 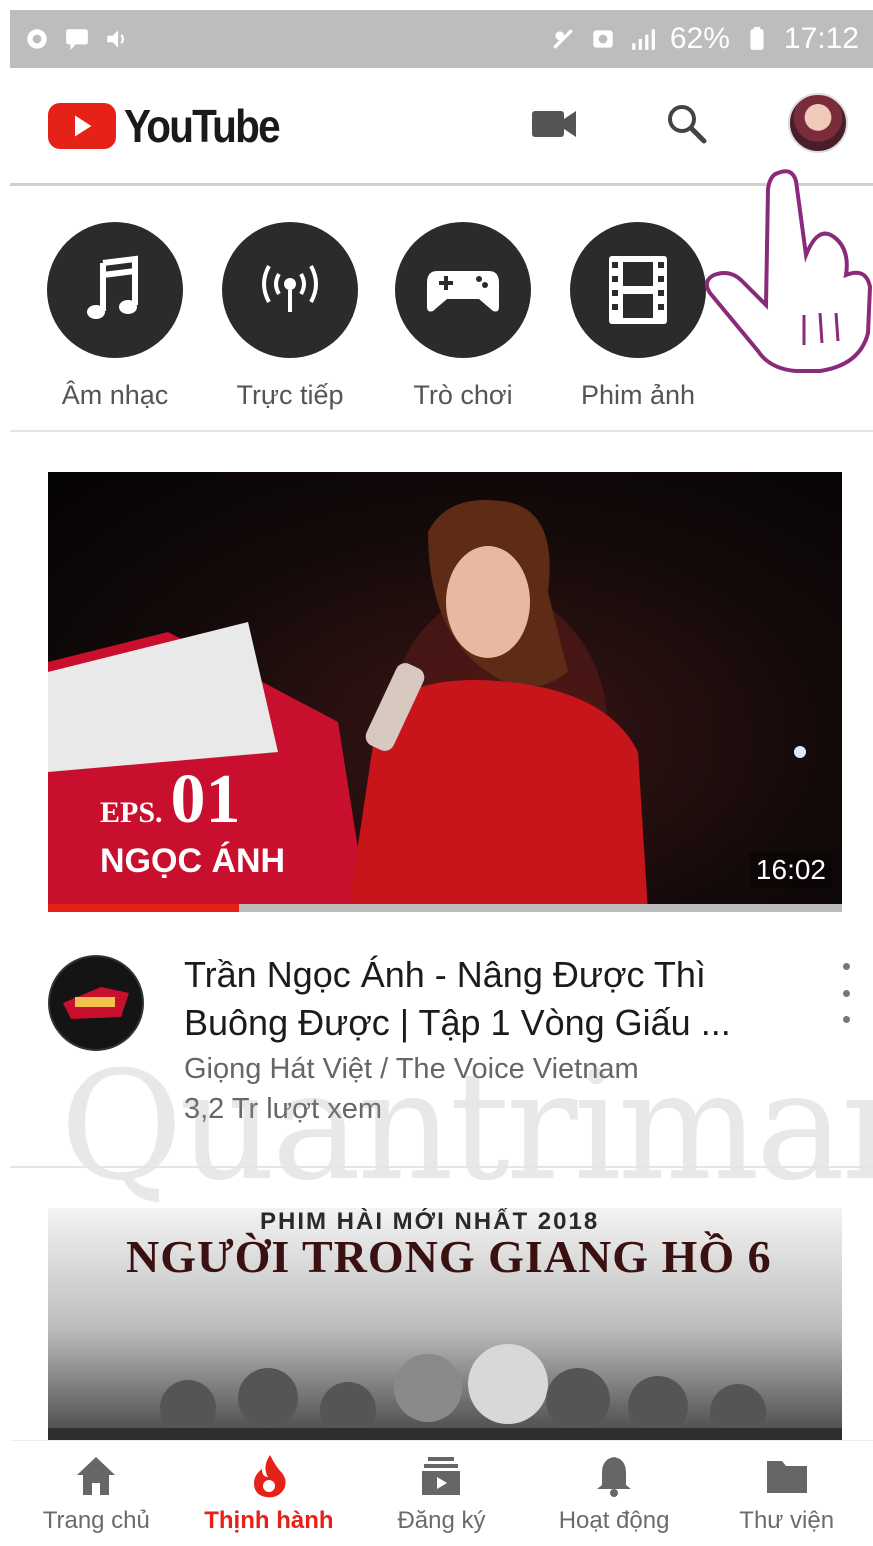 I want to click on video-duration: 16:02, so click(x=790, y=870).